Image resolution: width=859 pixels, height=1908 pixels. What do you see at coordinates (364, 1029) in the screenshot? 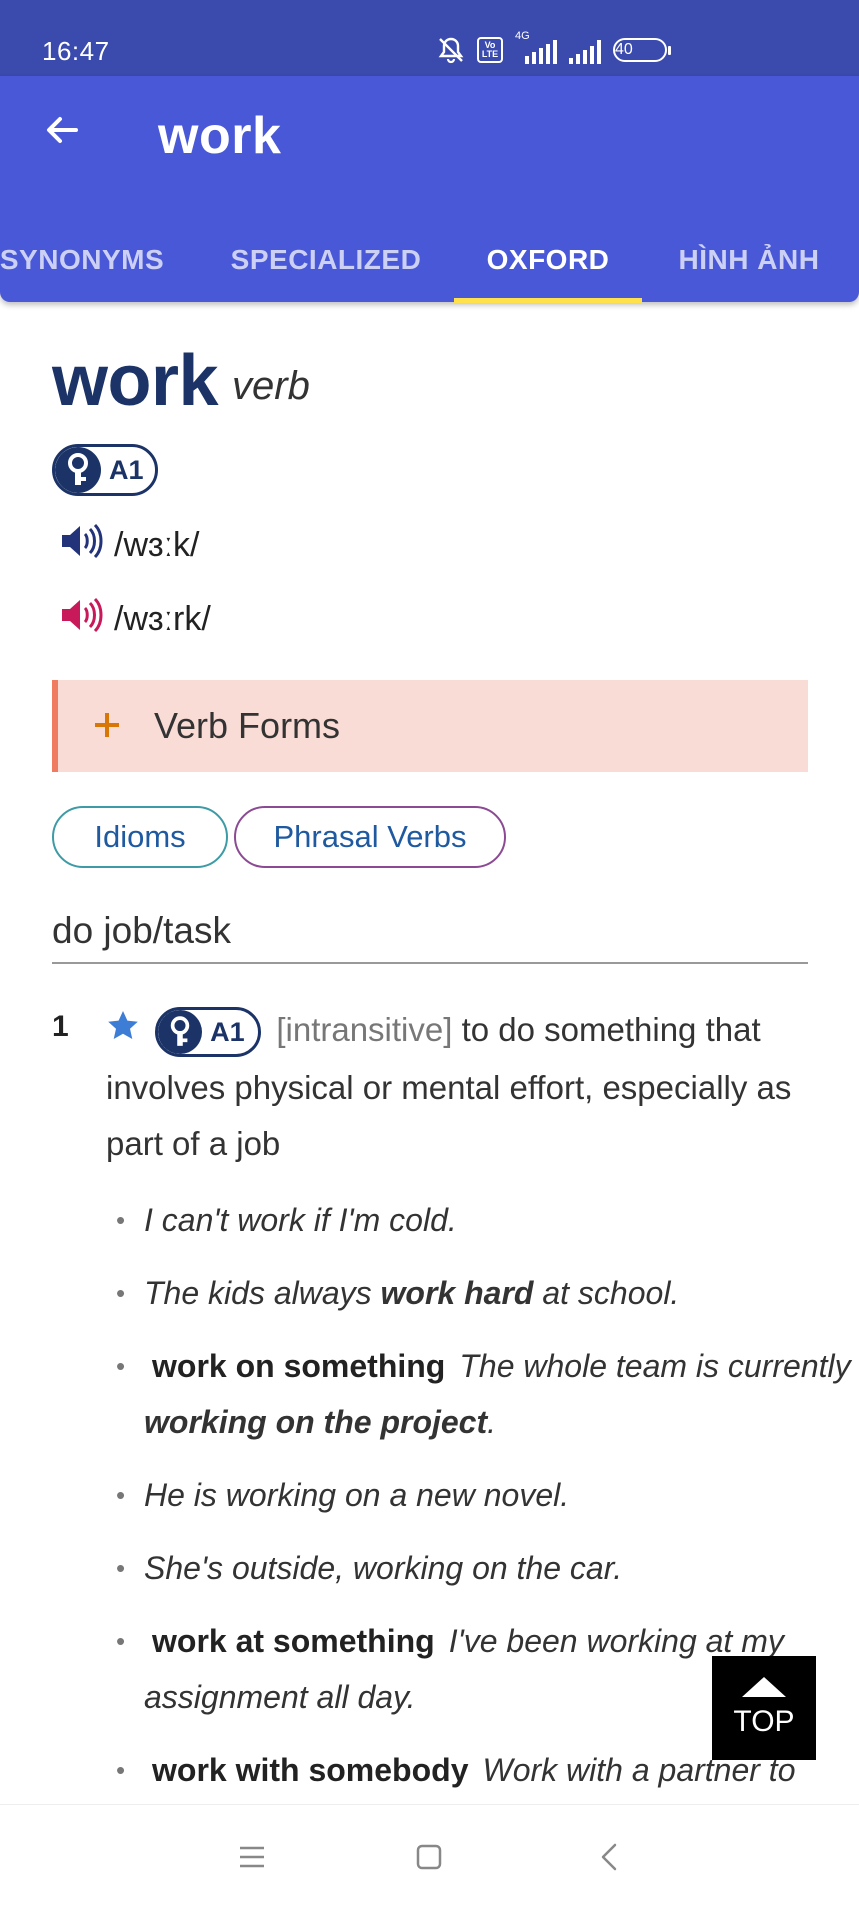
I see `grammar-label: [intransitive]` at bounding box center [364, 1029].